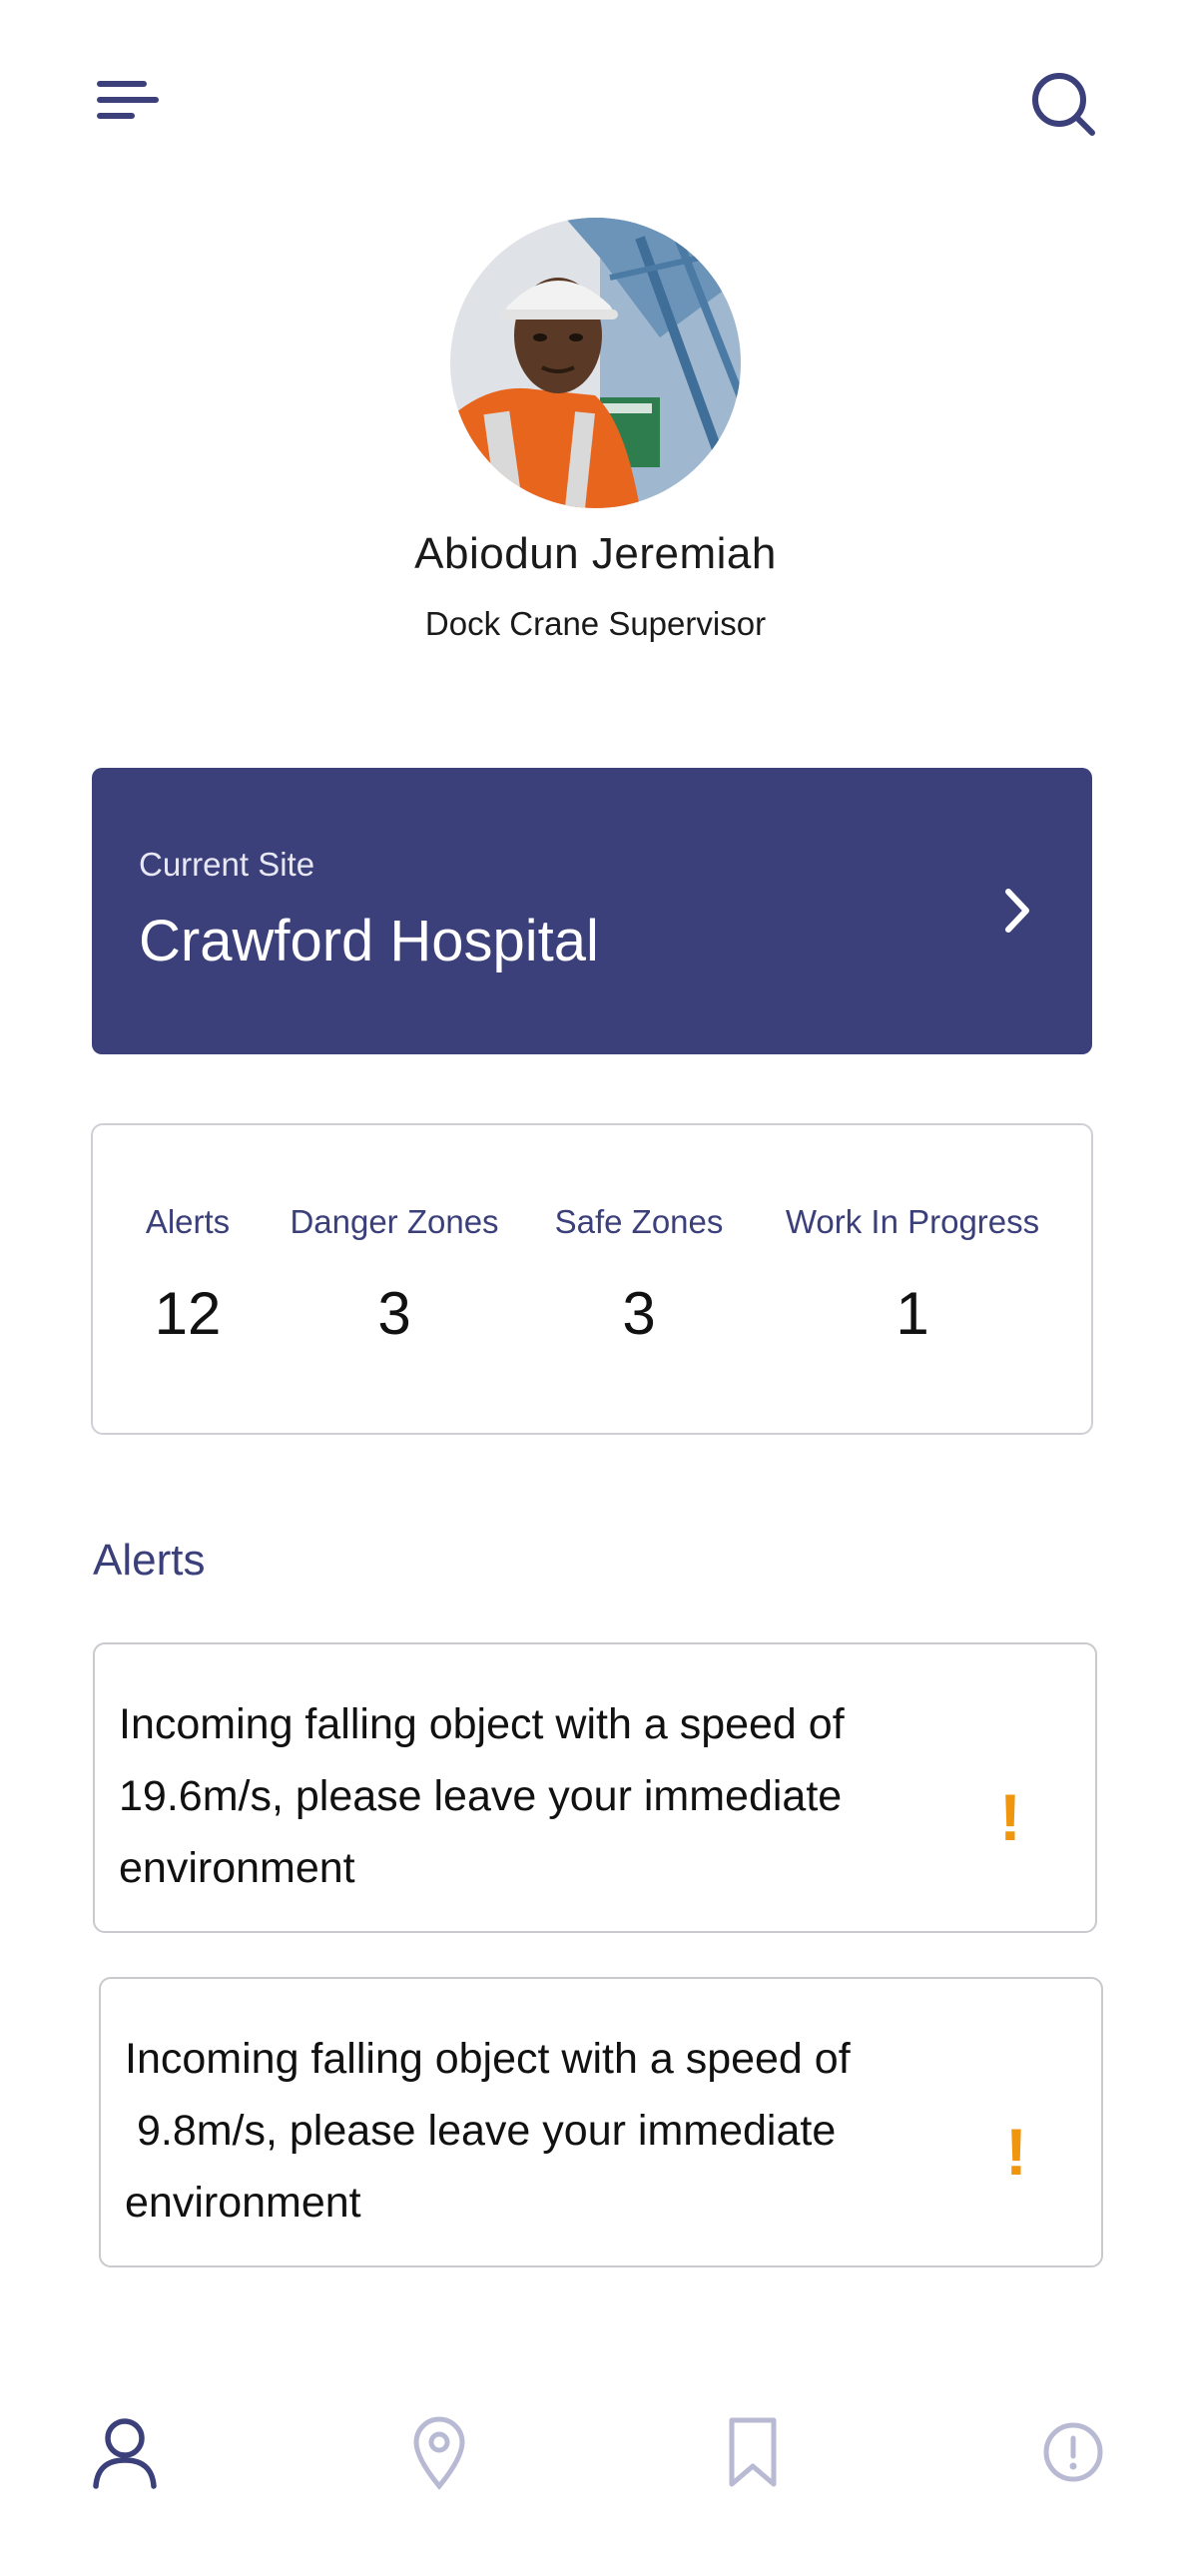 The image size is (1191, 2576). I want to click on alerts-heading: Alerts, so click(149, 1560).